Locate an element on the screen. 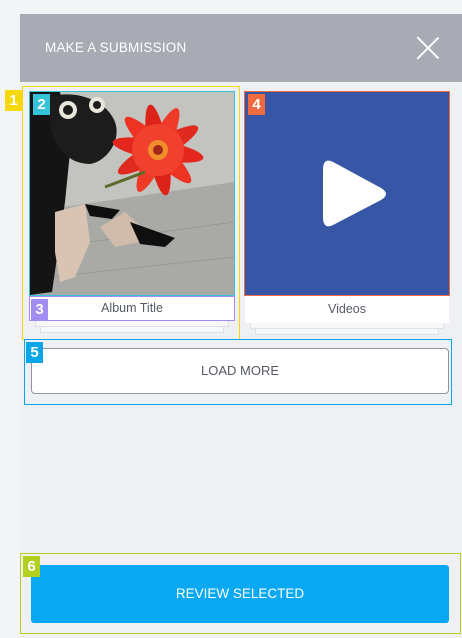  annotation-badge-3: 3 is located at coordinates (39, 309).